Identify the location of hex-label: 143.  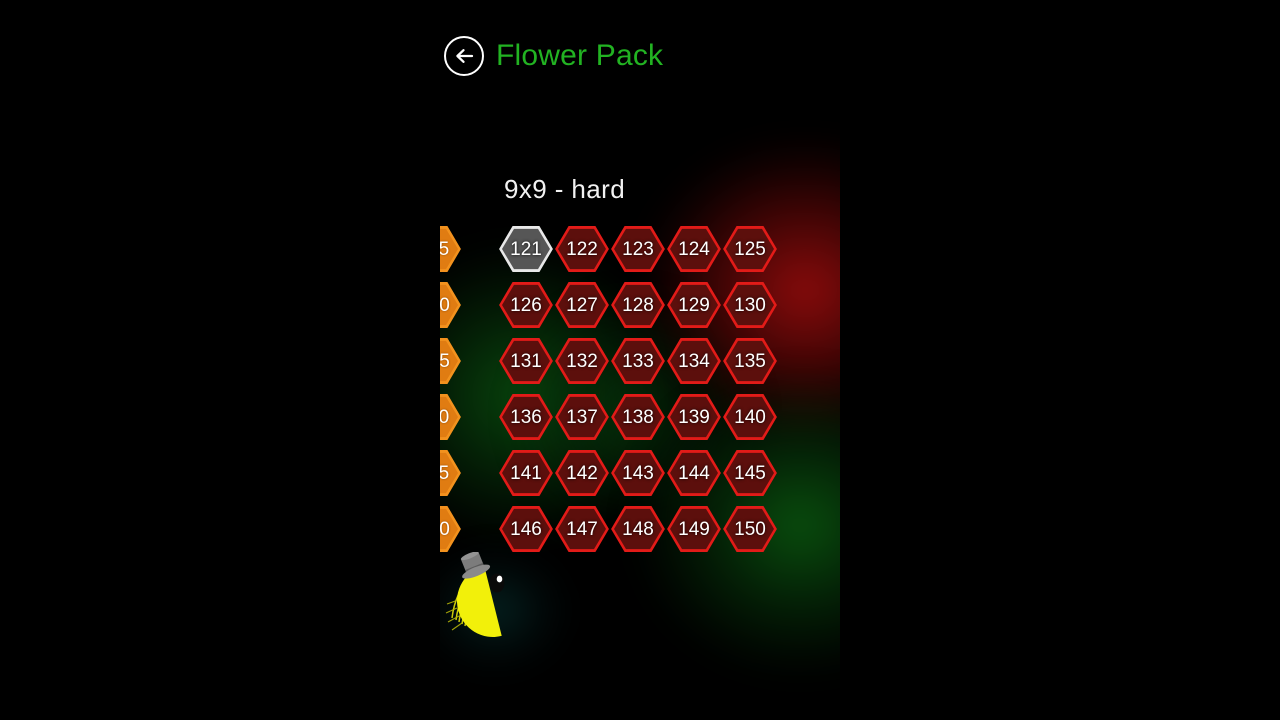
(638, 473).